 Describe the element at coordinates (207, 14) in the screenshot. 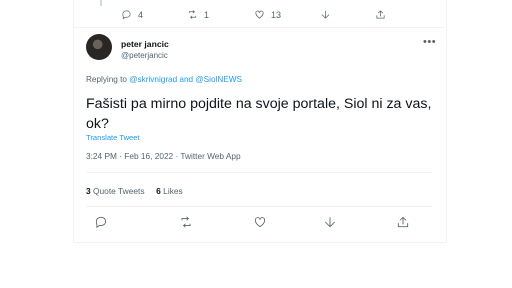

I see `prev-retweet-count: 1` at that location.